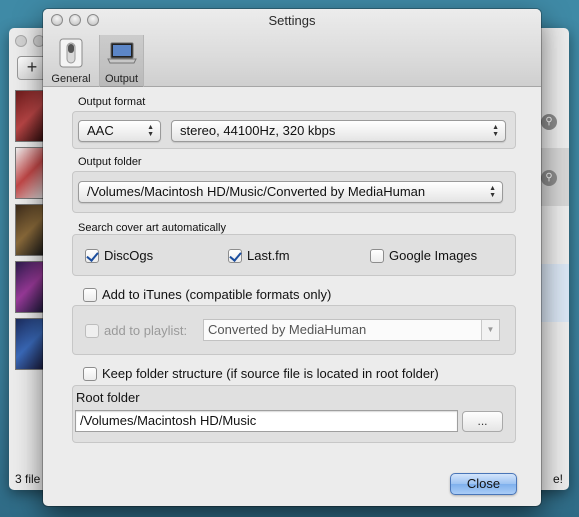 The image size is (579, 517). I want to click on tab-general-label: General, so click(71, 79).